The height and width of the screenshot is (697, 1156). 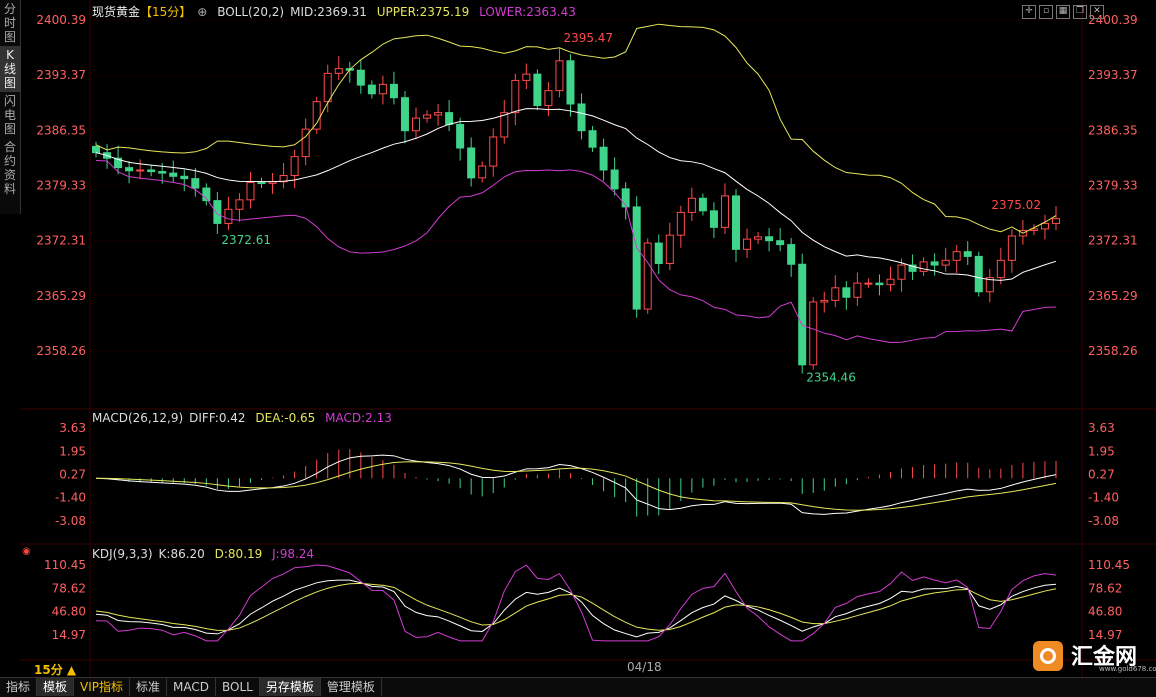 I want to click on date-label: 04/18, so click(x=644, y=667).